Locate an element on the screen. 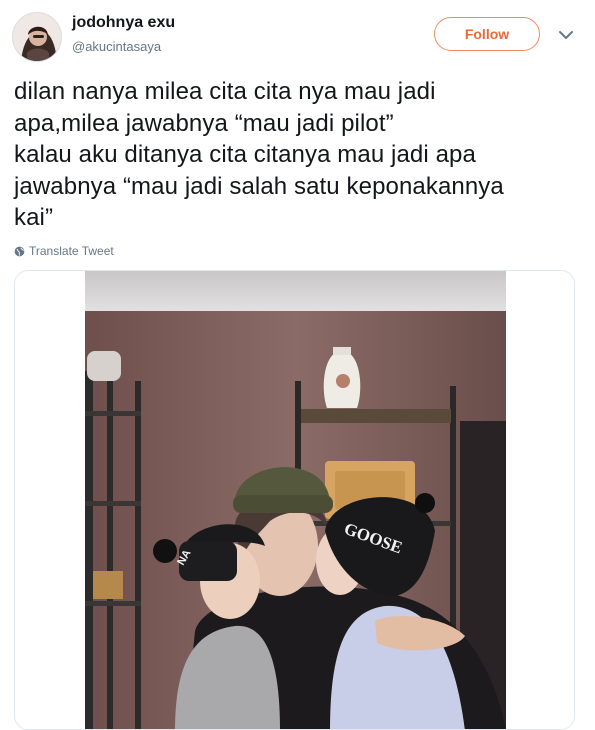  translate-tweet-link: Translate Tweet is located at coordinates (64, 251).